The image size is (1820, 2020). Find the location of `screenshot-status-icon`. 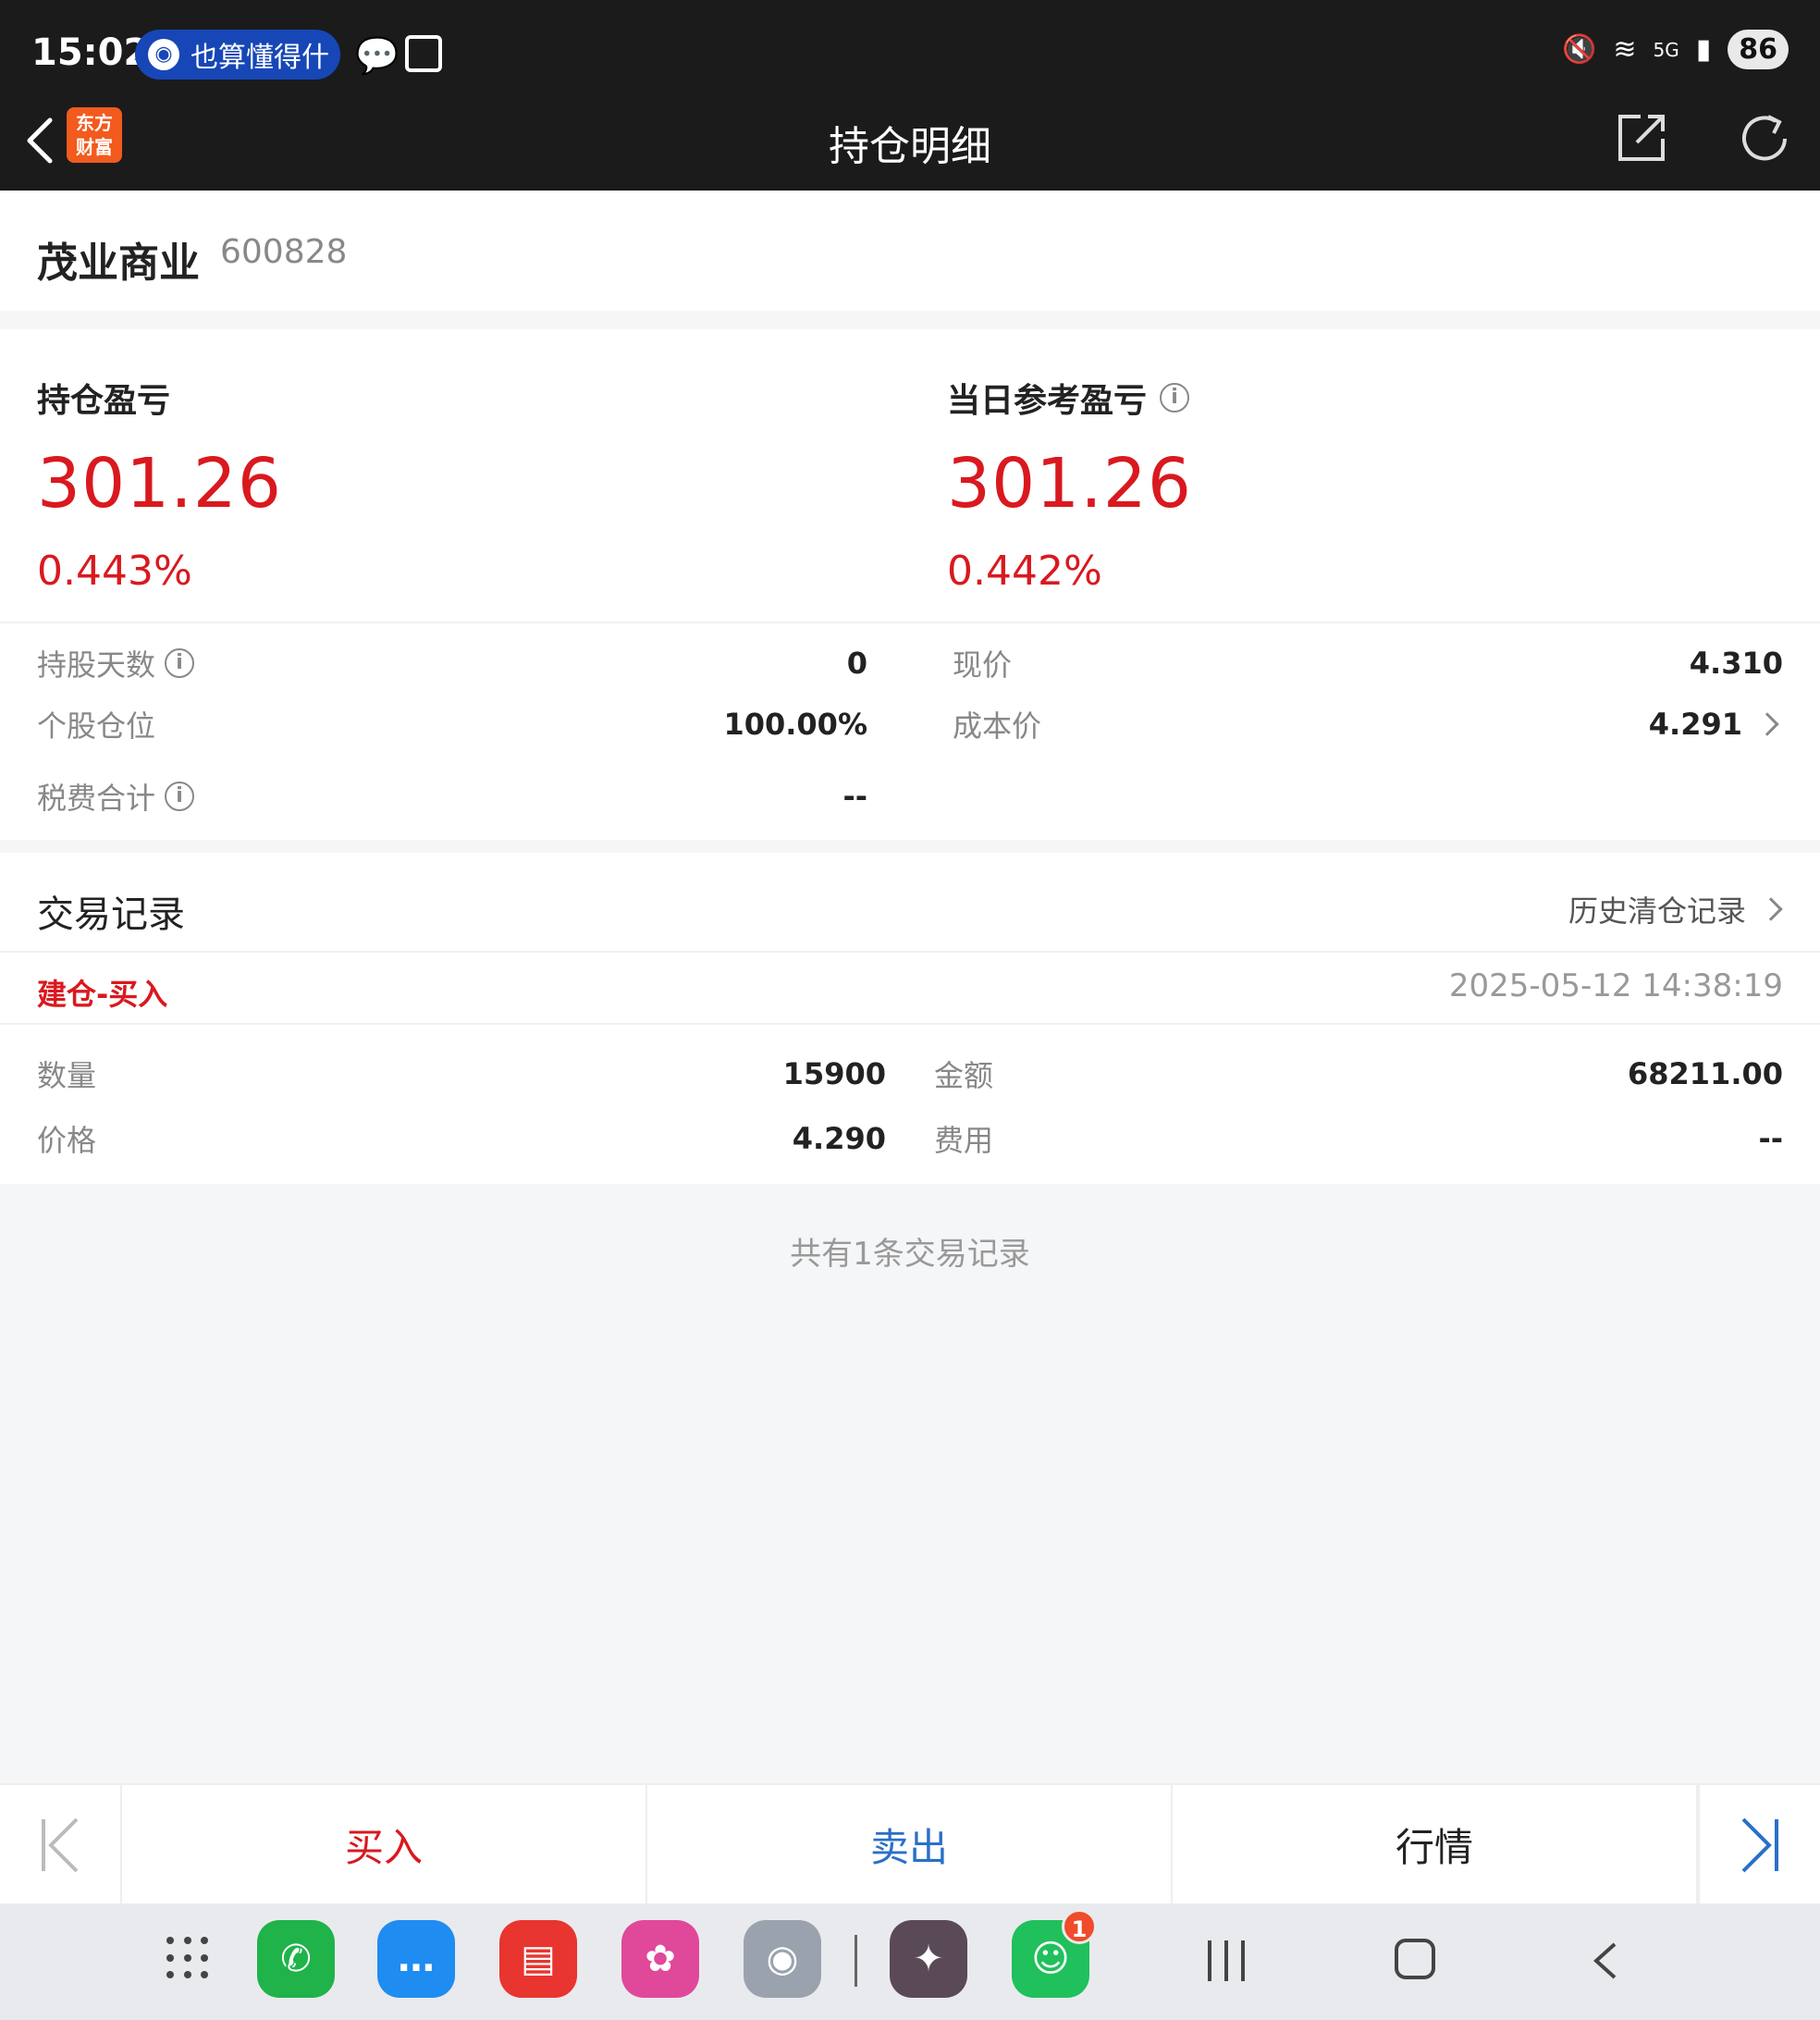

screenshot-status-icon is located at coordinates (423, 54).